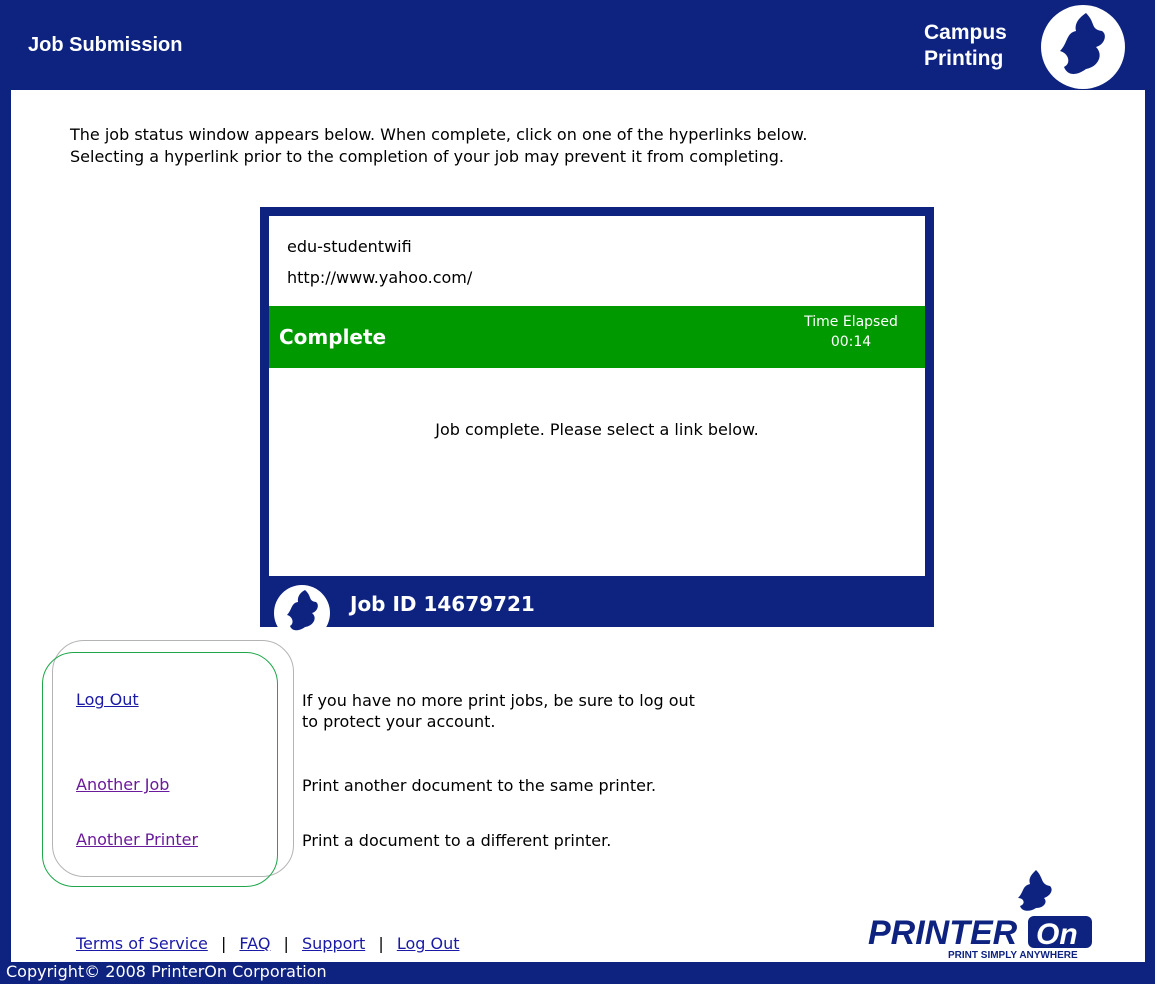 The image size is (1155, 984). I want to click on support-link: Support, so click(333, 943).